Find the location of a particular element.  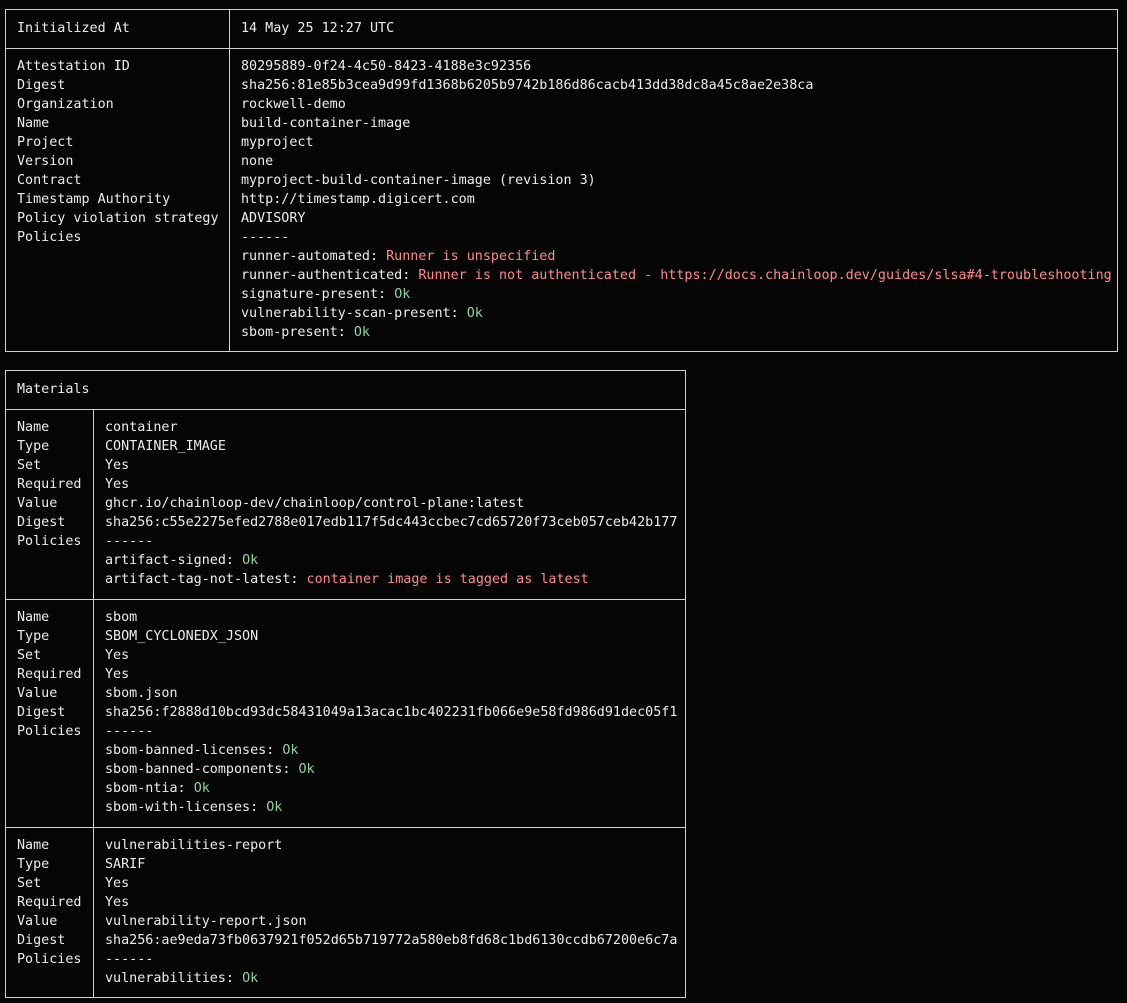

policy-violation-strategy-value: ADVISORY is located at coordinates (273, 218).